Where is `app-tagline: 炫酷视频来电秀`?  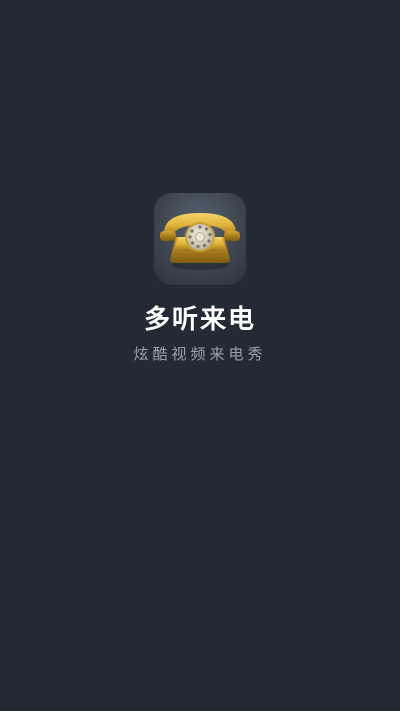 app-tagline: 炫酷视频来电秀 is located at coordinates (200, 354).